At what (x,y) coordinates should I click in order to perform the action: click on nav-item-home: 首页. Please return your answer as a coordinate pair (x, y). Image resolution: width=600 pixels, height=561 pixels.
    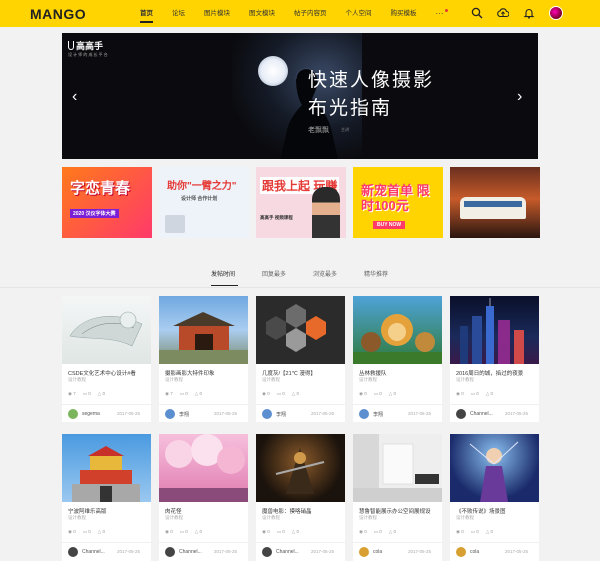
    Looking at the image, I should click on (146, 13).